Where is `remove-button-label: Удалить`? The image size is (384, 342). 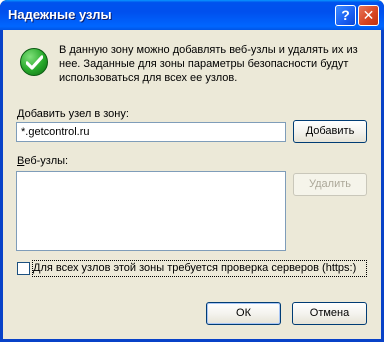 remove-button-label: Удалить is located at coordinates (330, 184).